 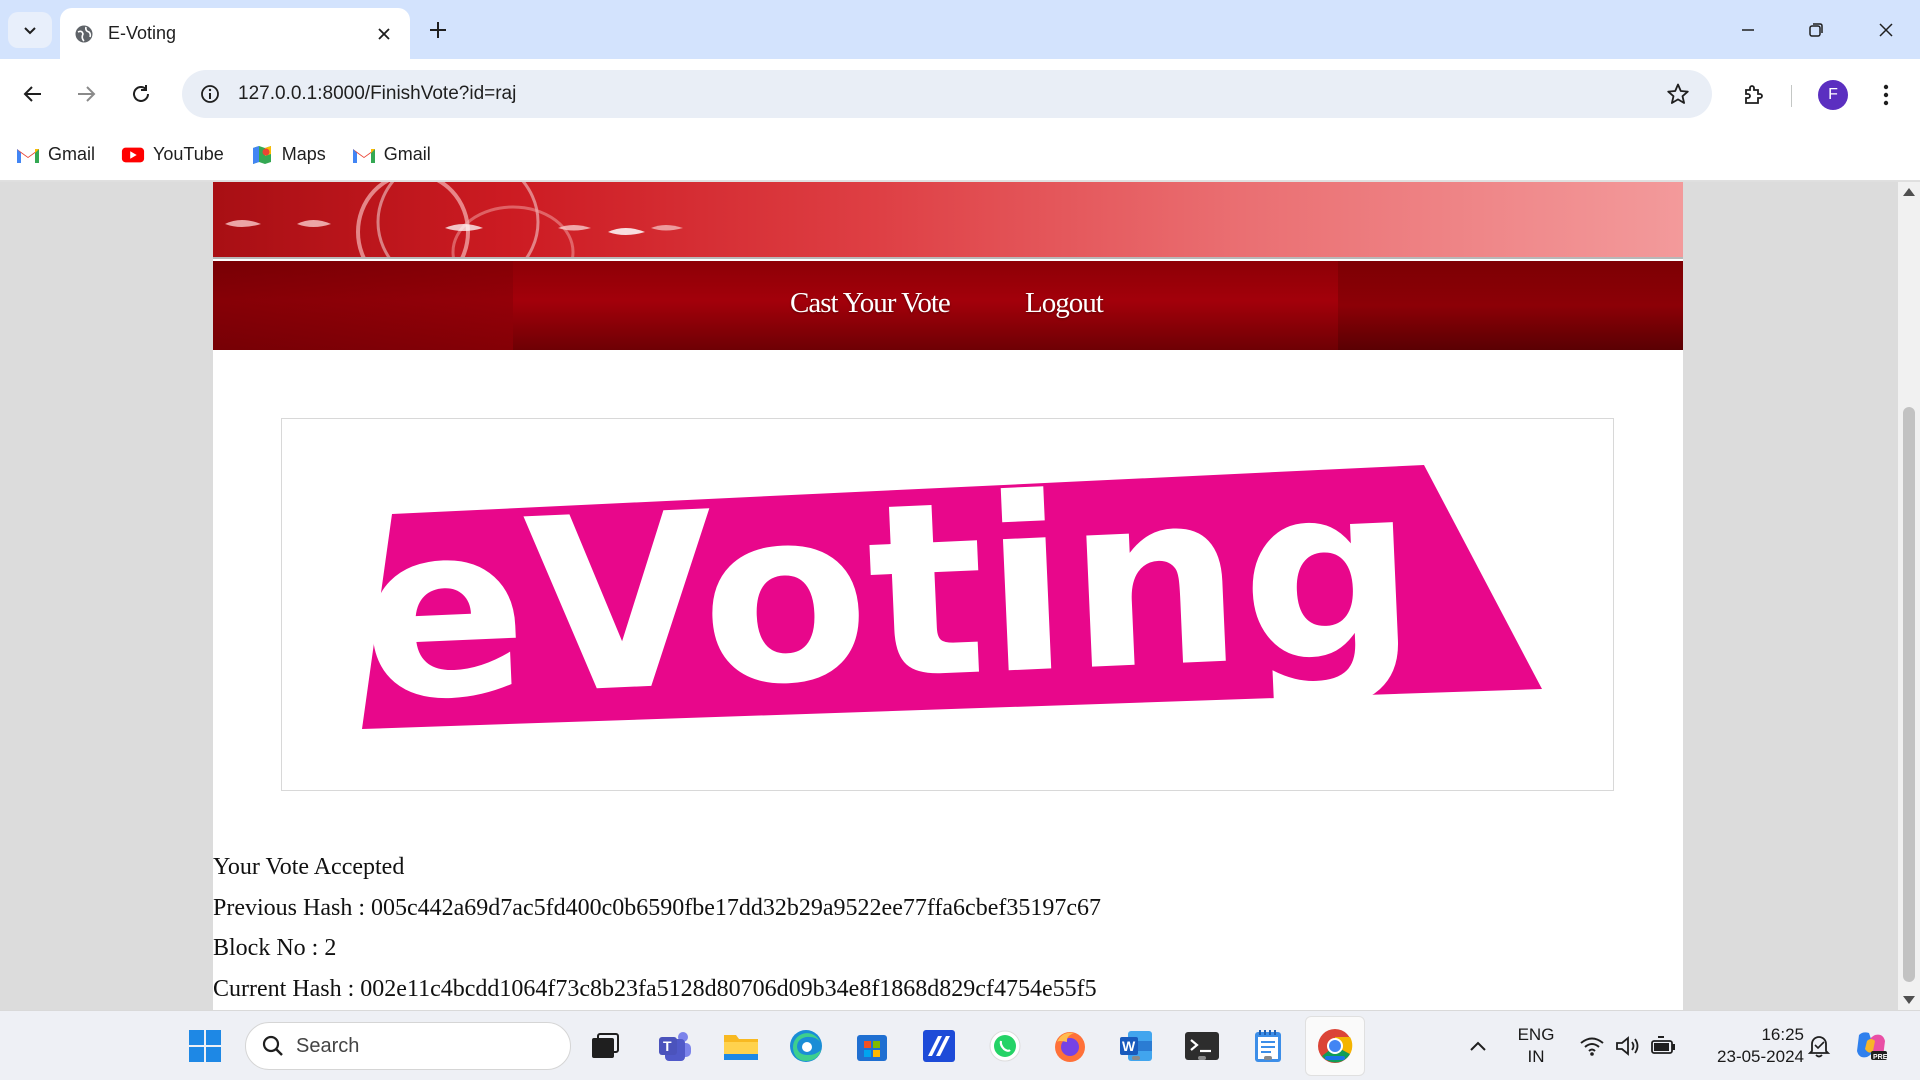 I want to click on edge-icon, so click(x=806, y=1046).